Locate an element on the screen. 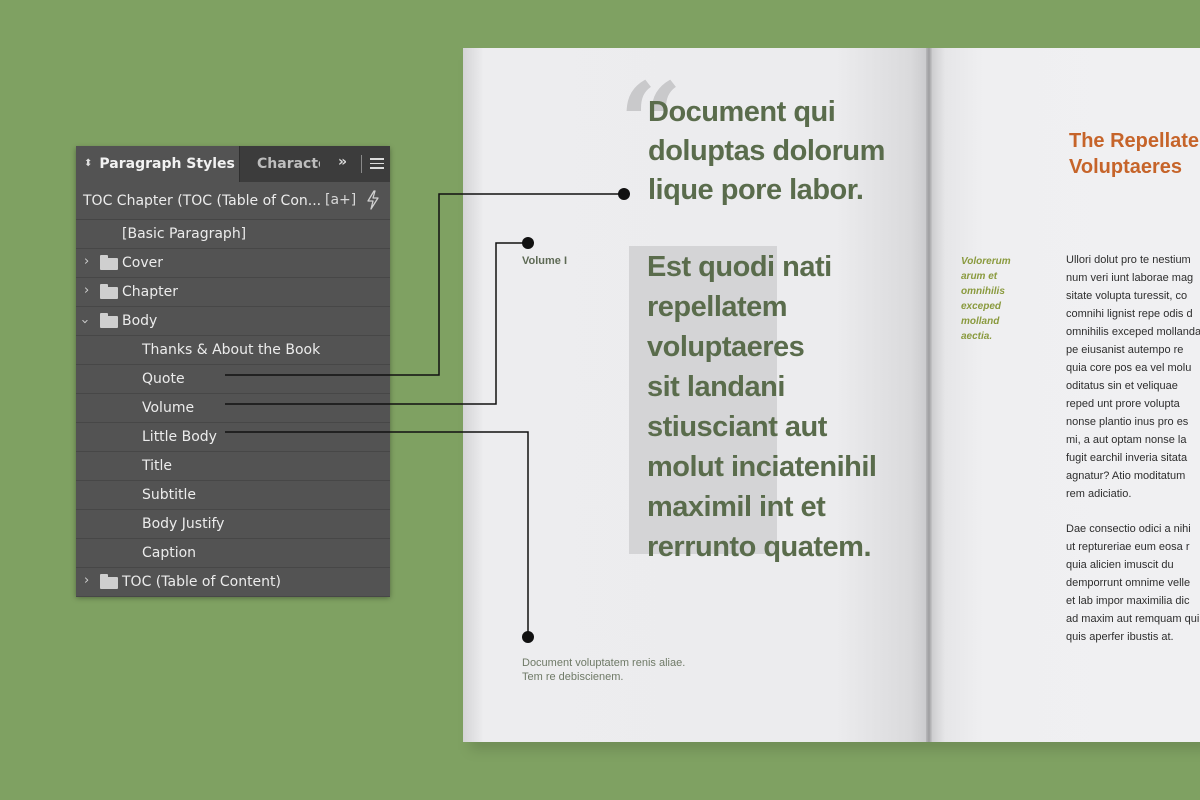 This screenshot has height=800, width=1200. style-row-body-justify: Body Justify is located at coordinates (233, 524).